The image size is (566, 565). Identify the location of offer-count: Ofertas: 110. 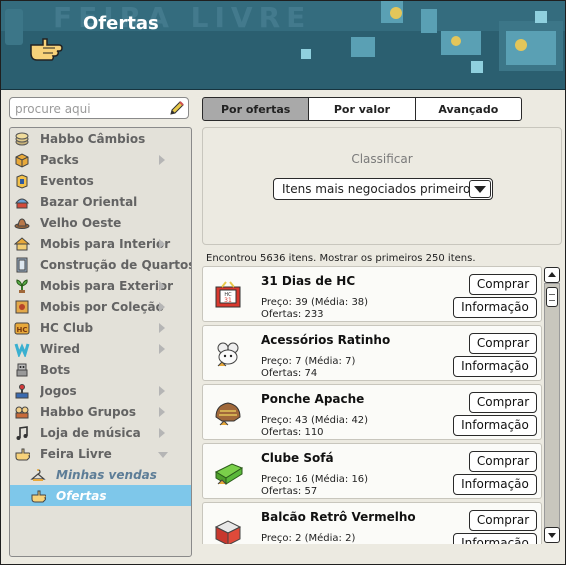
(292, 432).